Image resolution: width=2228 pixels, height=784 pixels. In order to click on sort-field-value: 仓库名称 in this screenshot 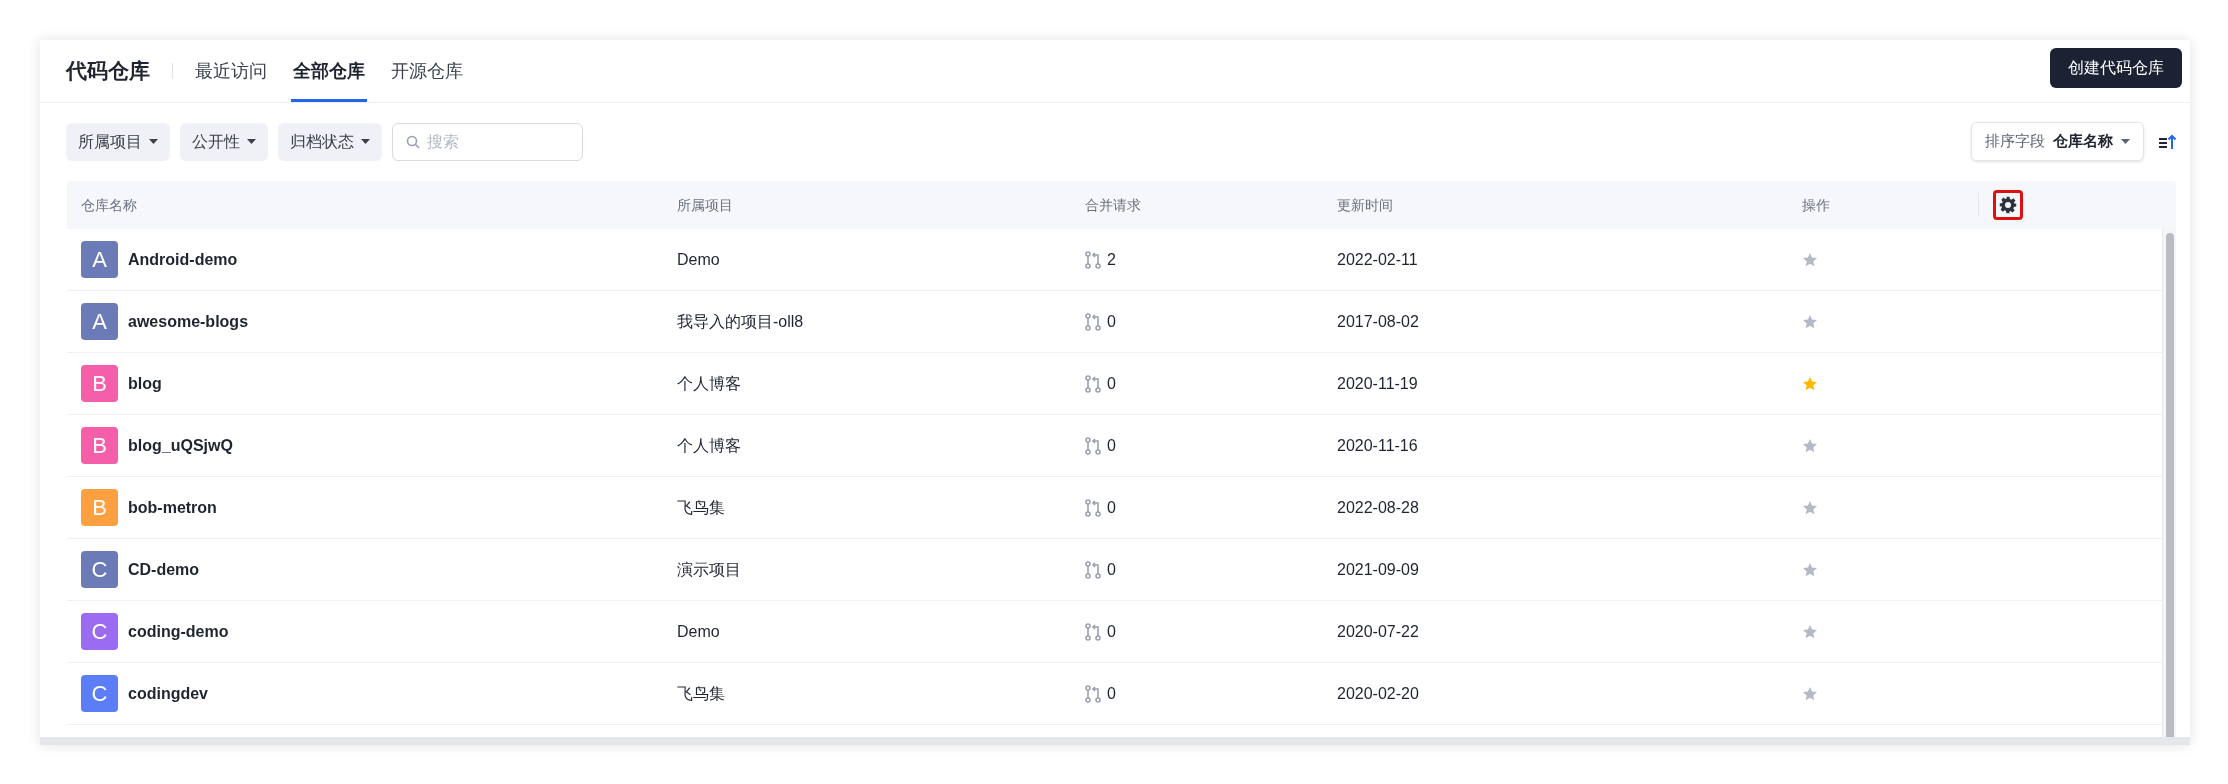, I will do `click(2083, 141)`.